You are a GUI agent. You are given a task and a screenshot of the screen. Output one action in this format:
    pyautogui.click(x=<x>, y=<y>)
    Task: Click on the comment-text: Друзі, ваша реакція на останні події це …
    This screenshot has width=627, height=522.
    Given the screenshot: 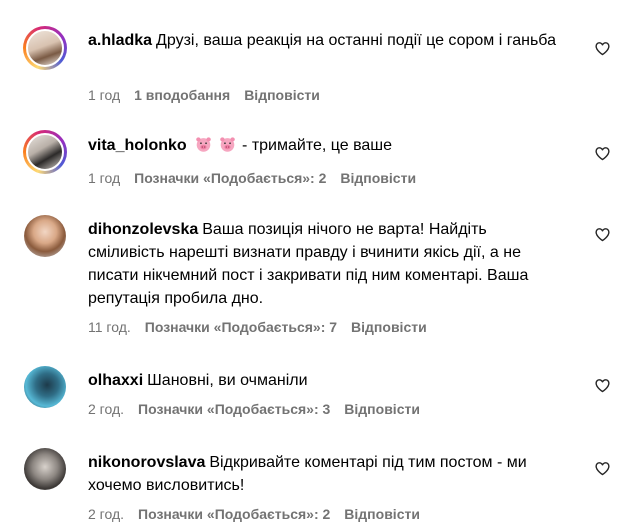 What is the action you would take?
    pyautogui.click(x=356, y=40)
    